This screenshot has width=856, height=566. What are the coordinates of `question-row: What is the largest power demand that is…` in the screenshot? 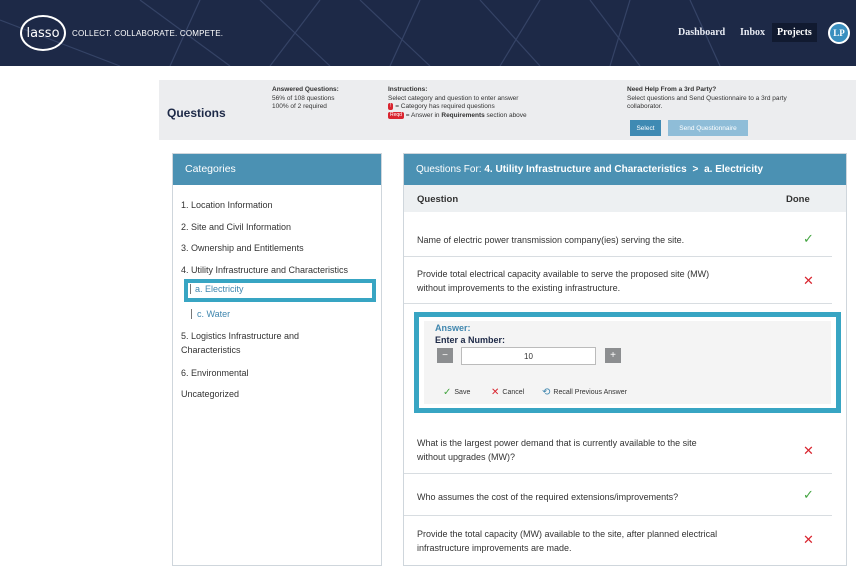 It's located at (618, 449).